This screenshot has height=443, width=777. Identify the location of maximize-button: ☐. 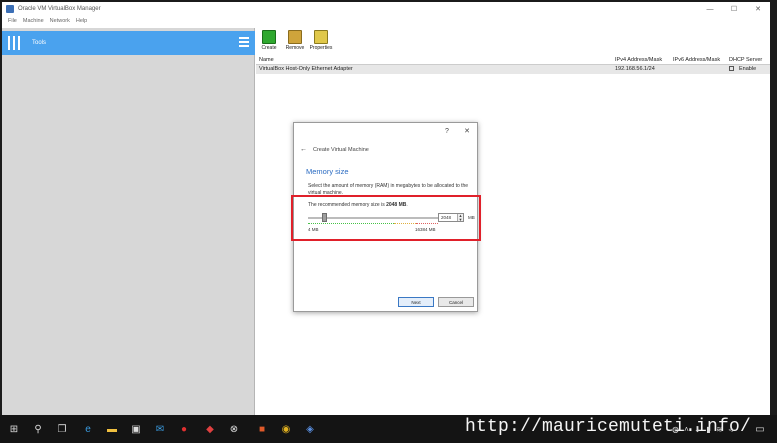
(734, 9).